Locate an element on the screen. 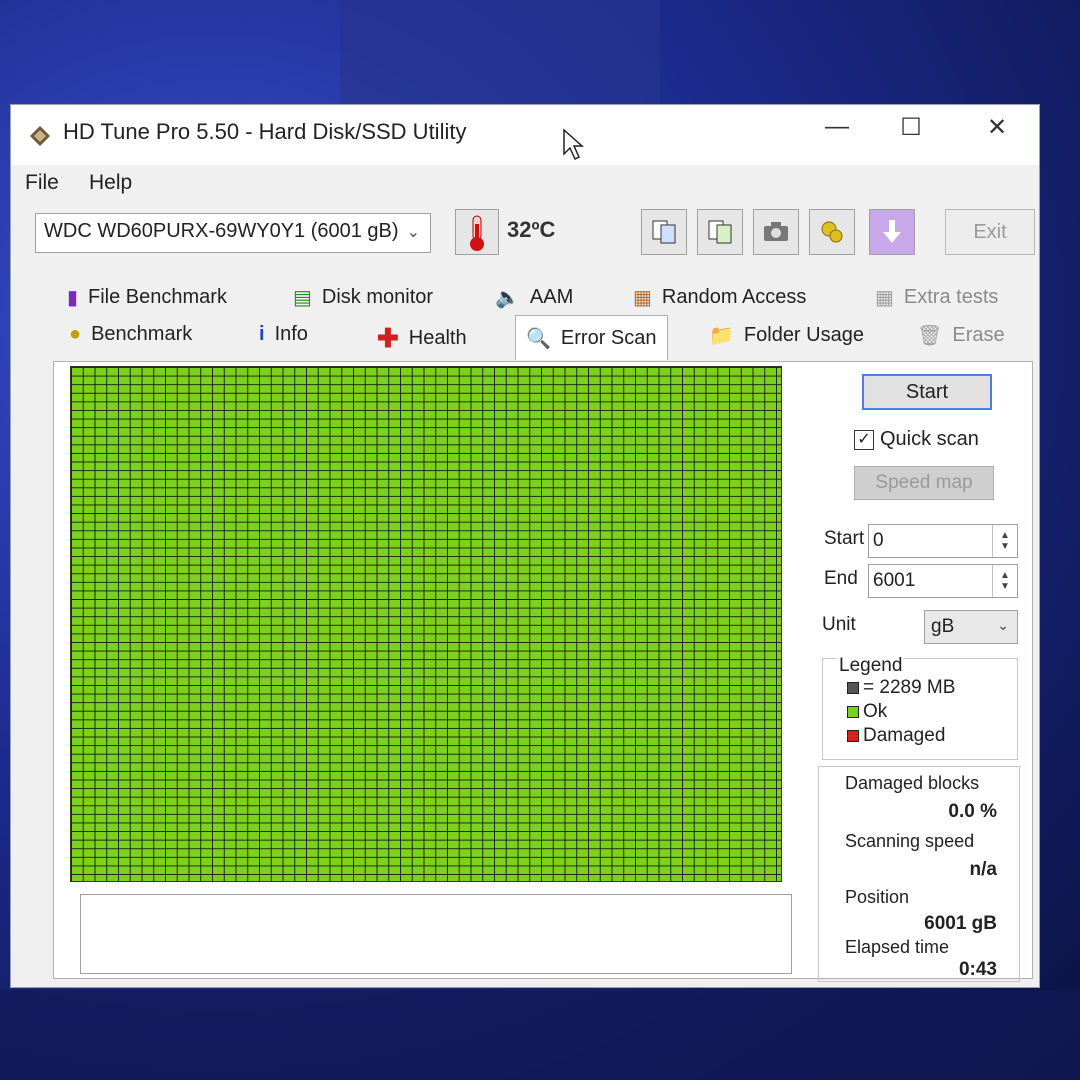 This screenshot has height=1080, width=1080. menu-bar: File Help is located at coordinates (525, 183).